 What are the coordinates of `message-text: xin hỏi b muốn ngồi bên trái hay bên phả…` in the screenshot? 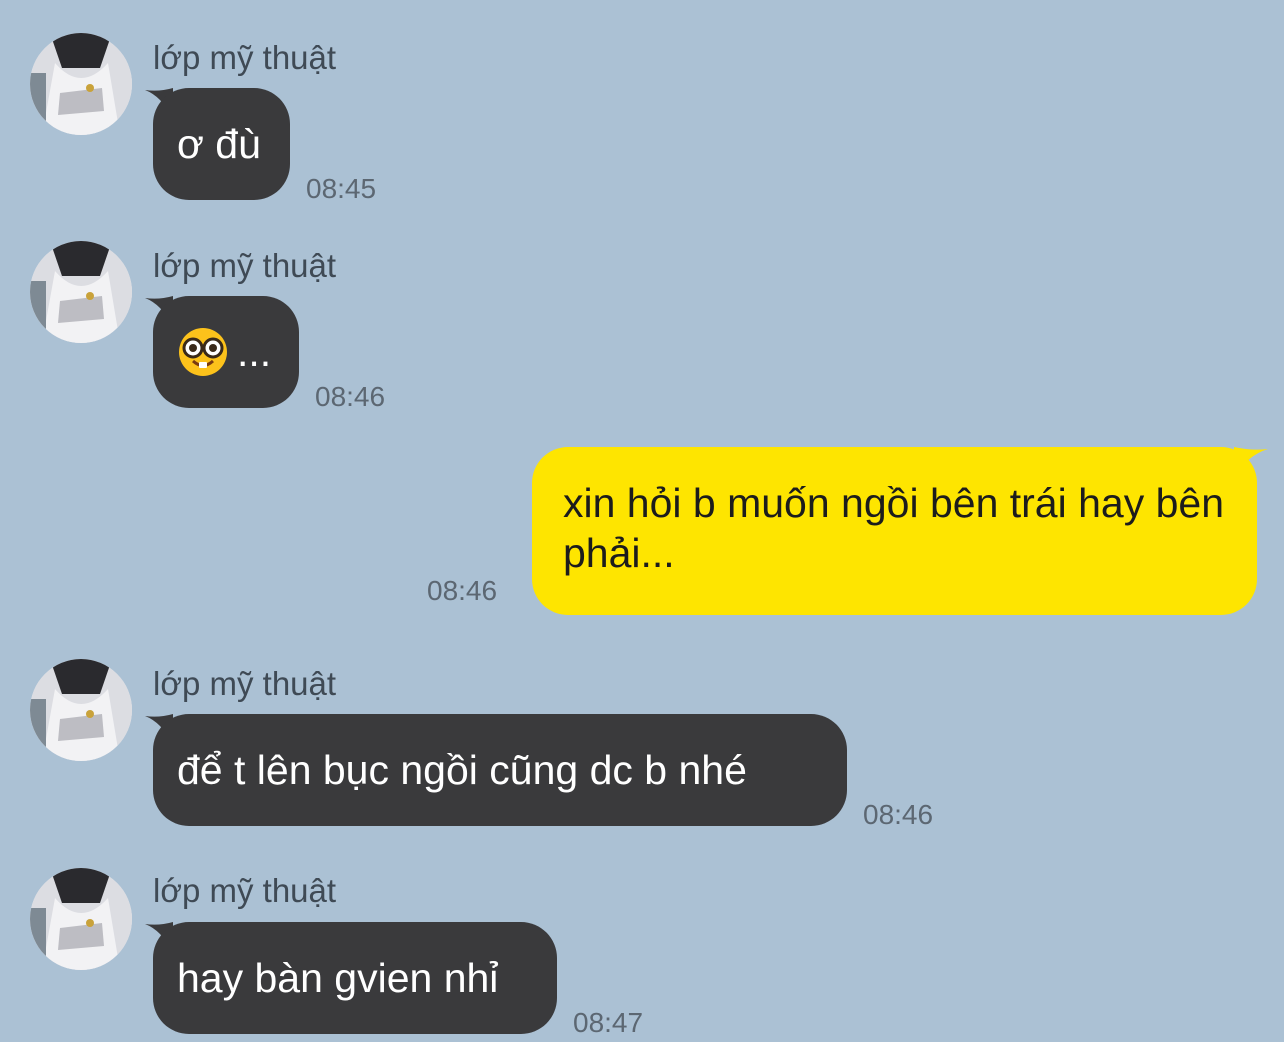 It's located at (894, 528).